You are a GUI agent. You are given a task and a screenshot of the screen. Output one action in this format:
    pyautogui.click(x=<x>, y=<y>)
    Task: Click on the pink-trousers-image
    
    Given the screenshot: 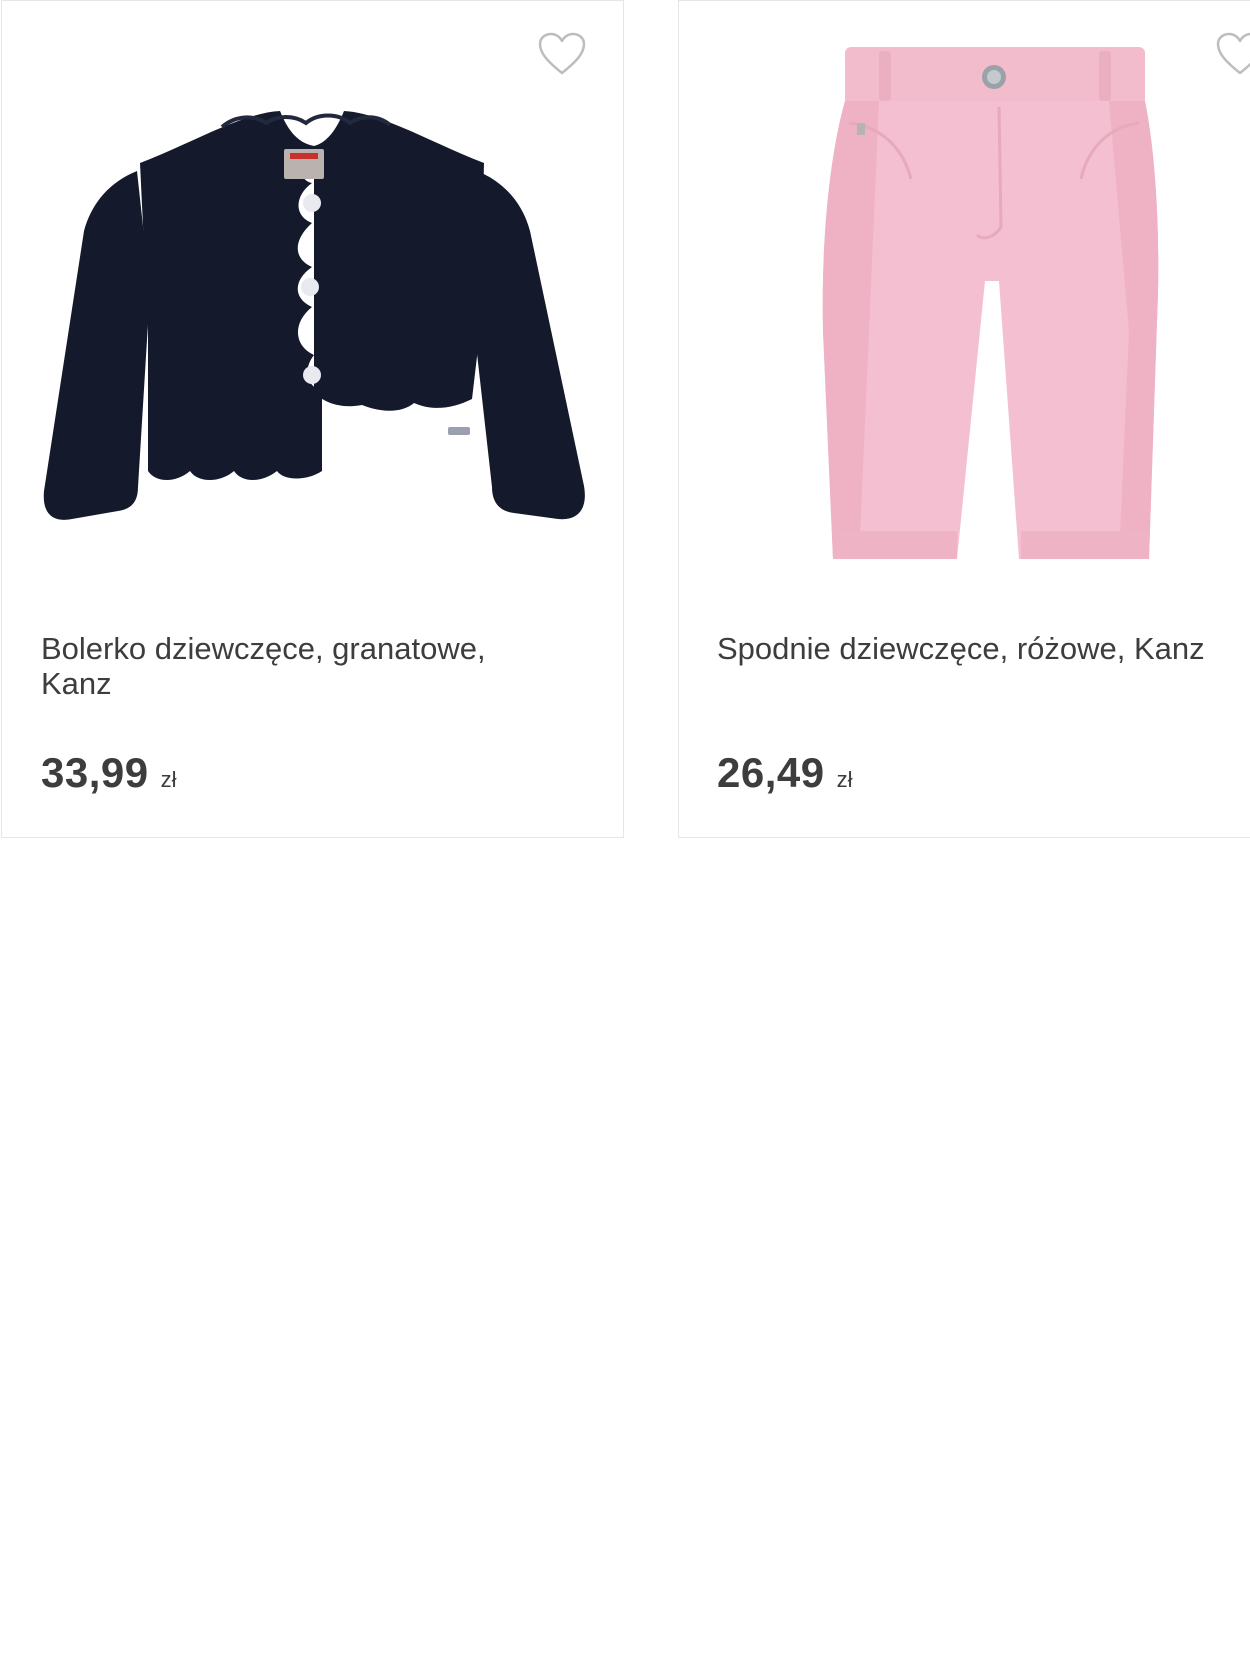 What is the action you would take?
    pyautogui.click(x=990, y=303)
    